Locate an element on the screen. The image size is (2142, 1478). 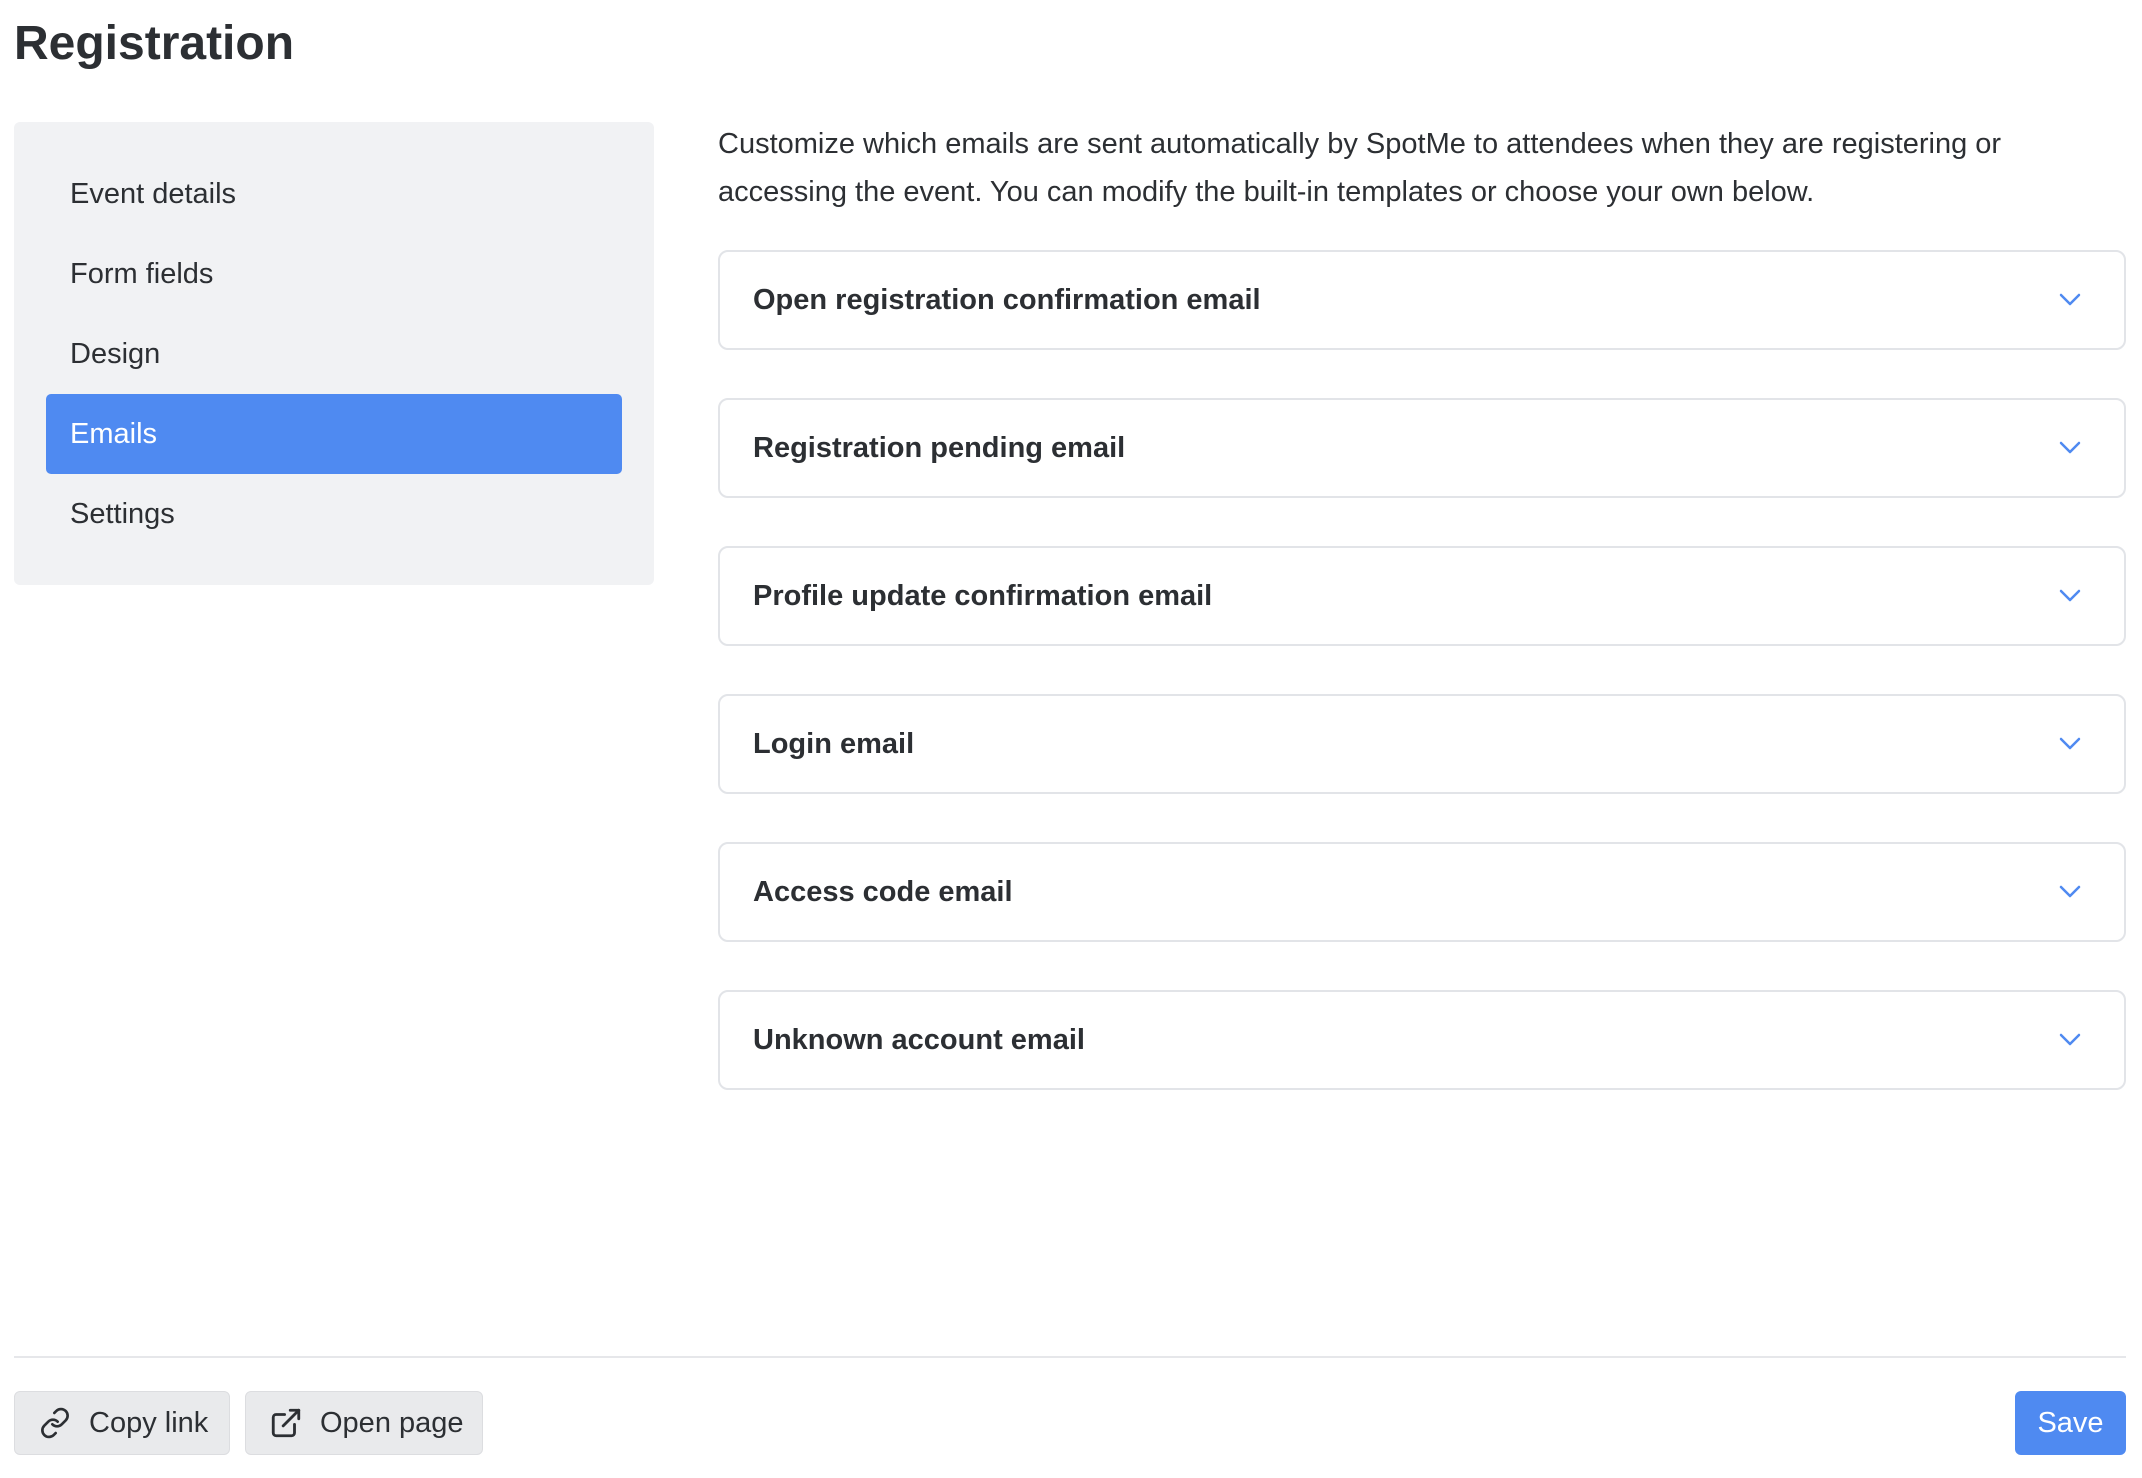
accordion-open-registration-confirmation-email: Open registration confirmation email is located at coordinates (1422, 300).